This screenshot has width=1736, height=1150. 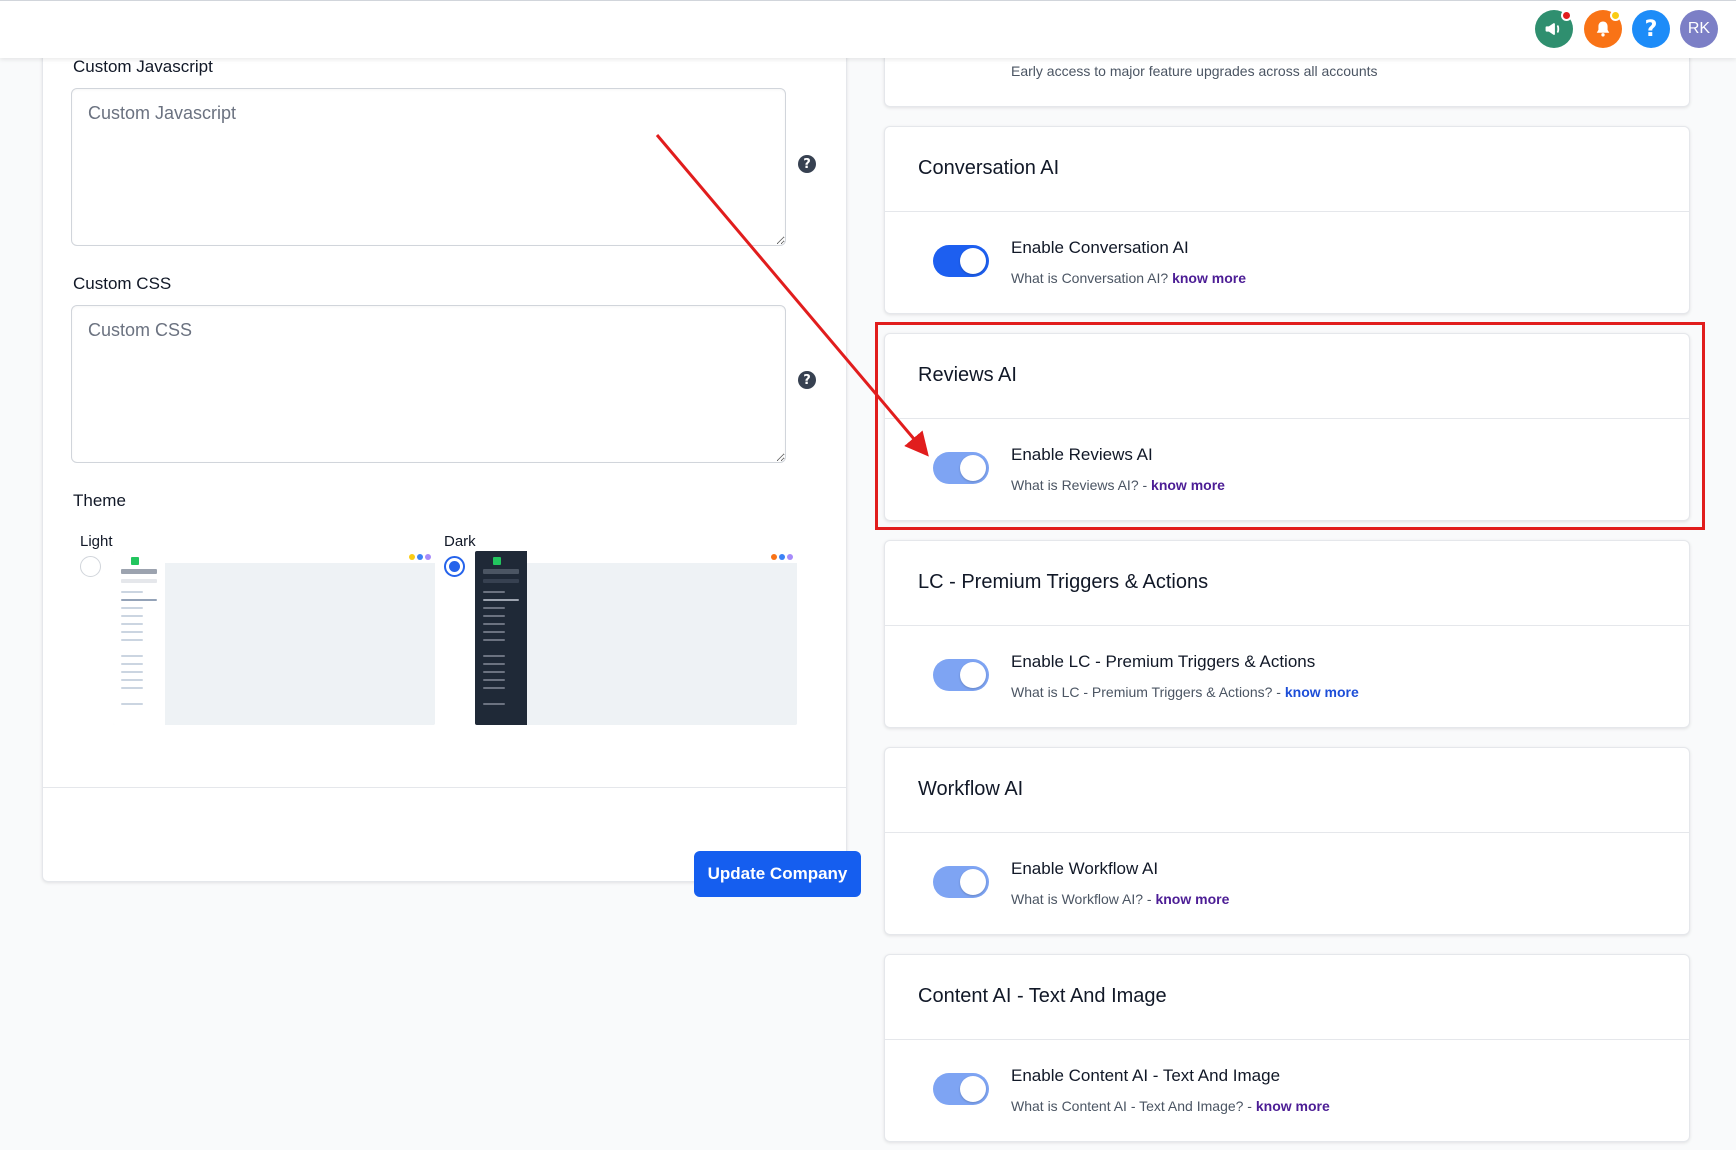 I want to click on feature-description: What is Reviews AI? - know more, so click(x=1118, y=485).